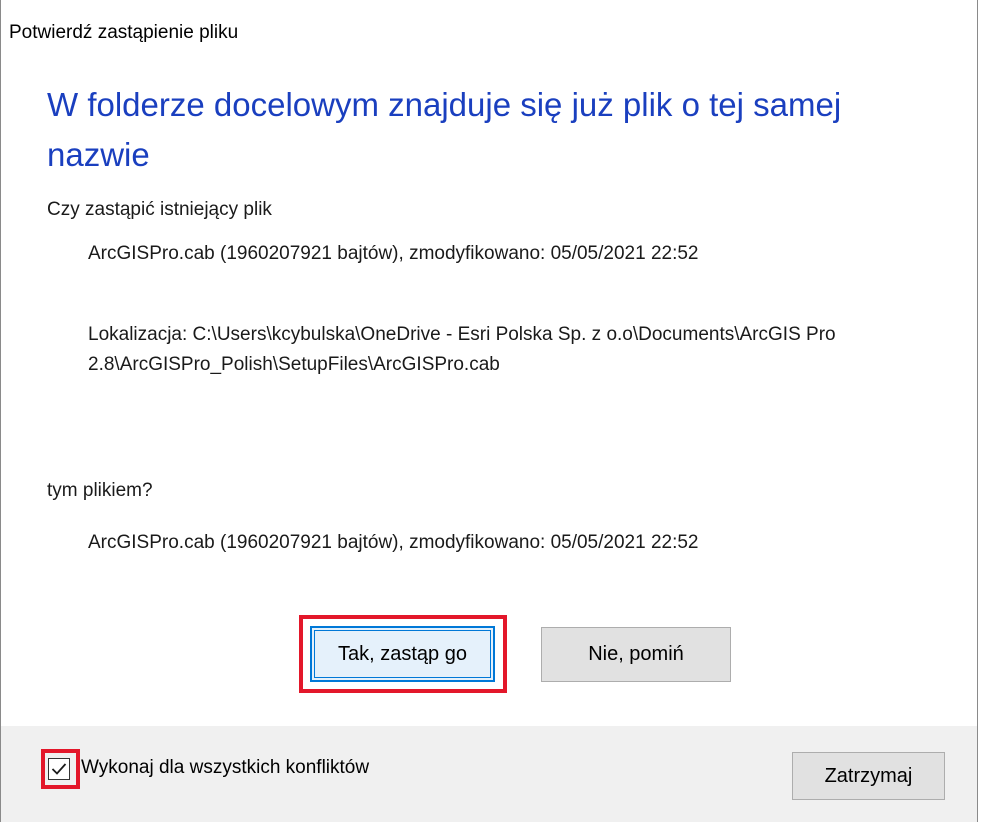 Image resolution: width=989 pixels, height=822 pixels. I want to click on stop-button-label: Zatrzymaj, so click(868, 775).